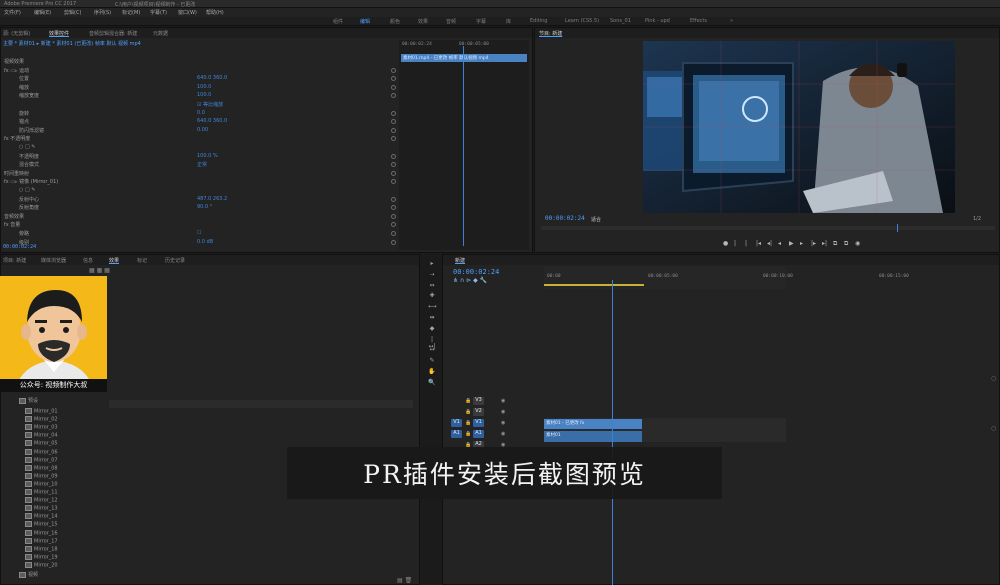 This screenshot has width=1000, height=585. I want to click on tool-icon: ✎, so click(432, 360).